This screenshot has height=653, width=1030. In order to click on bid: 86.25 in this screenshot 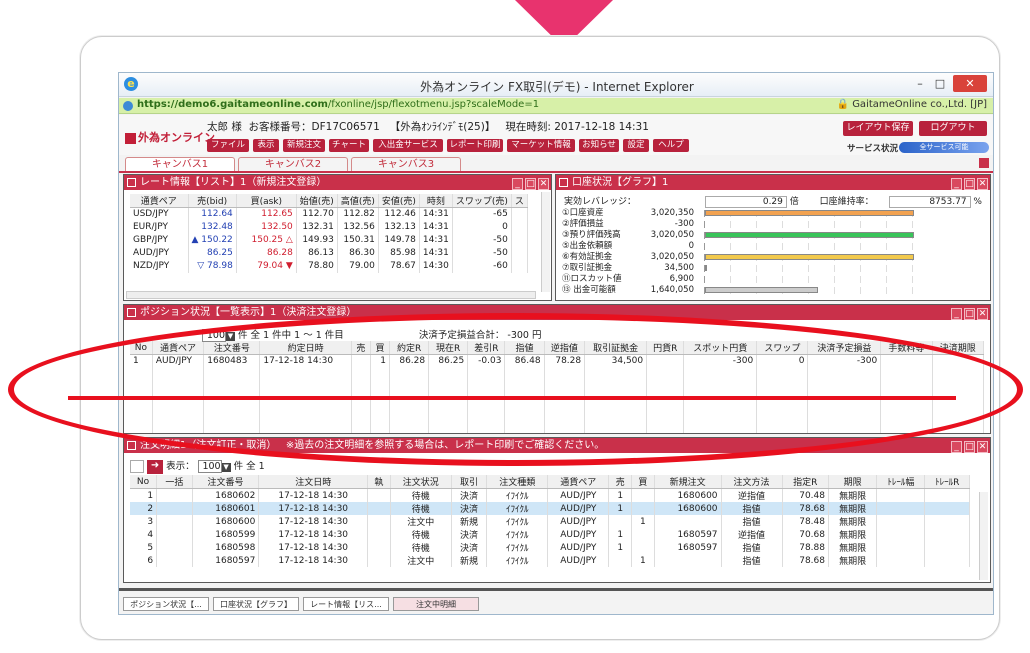, I will do `click(212, 253)`.